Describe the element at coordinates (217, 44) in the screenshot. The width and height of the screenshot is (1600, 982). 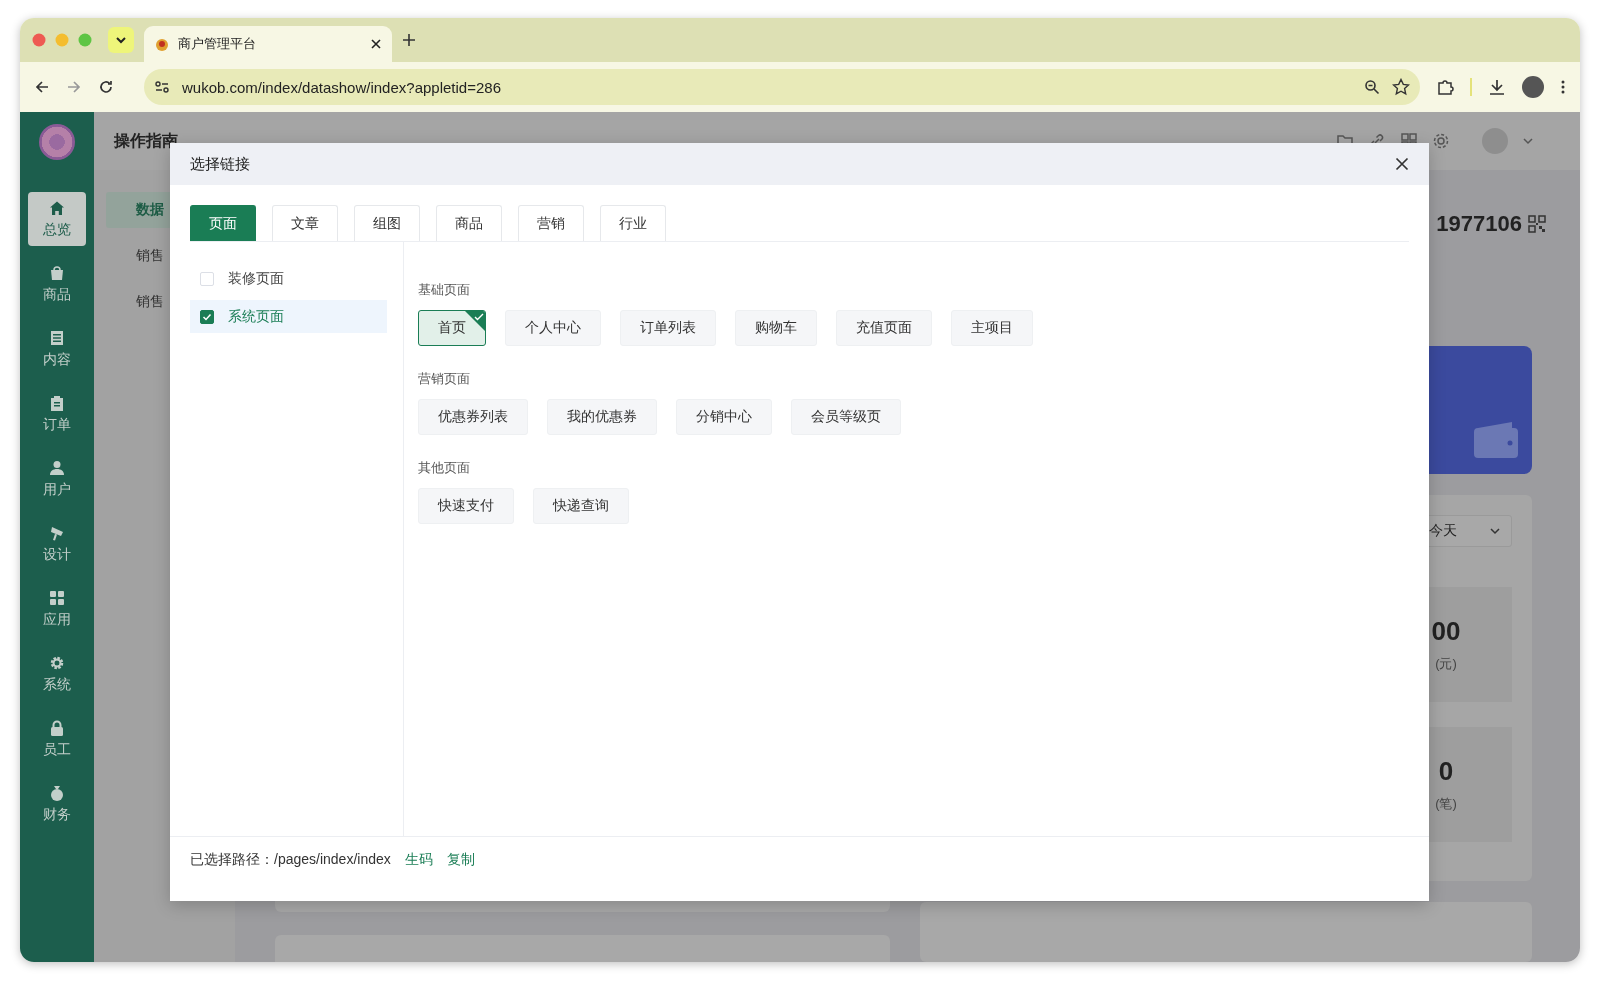
I see `tab-title: 商户管理平台` at that location.